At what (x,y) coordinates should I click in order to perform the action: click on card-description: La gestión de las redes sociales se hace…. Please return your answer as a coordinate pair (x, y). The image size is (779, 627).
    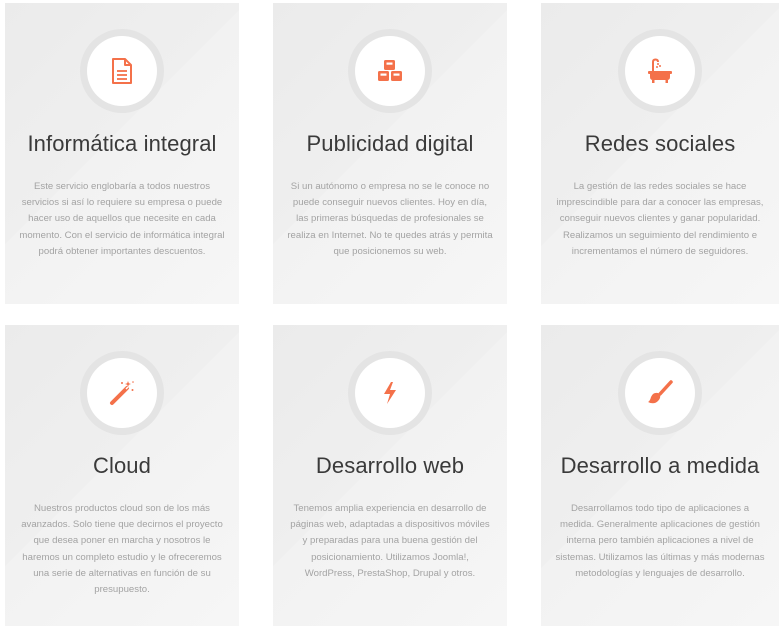
    Looking at the image, I should click on (660, 219).